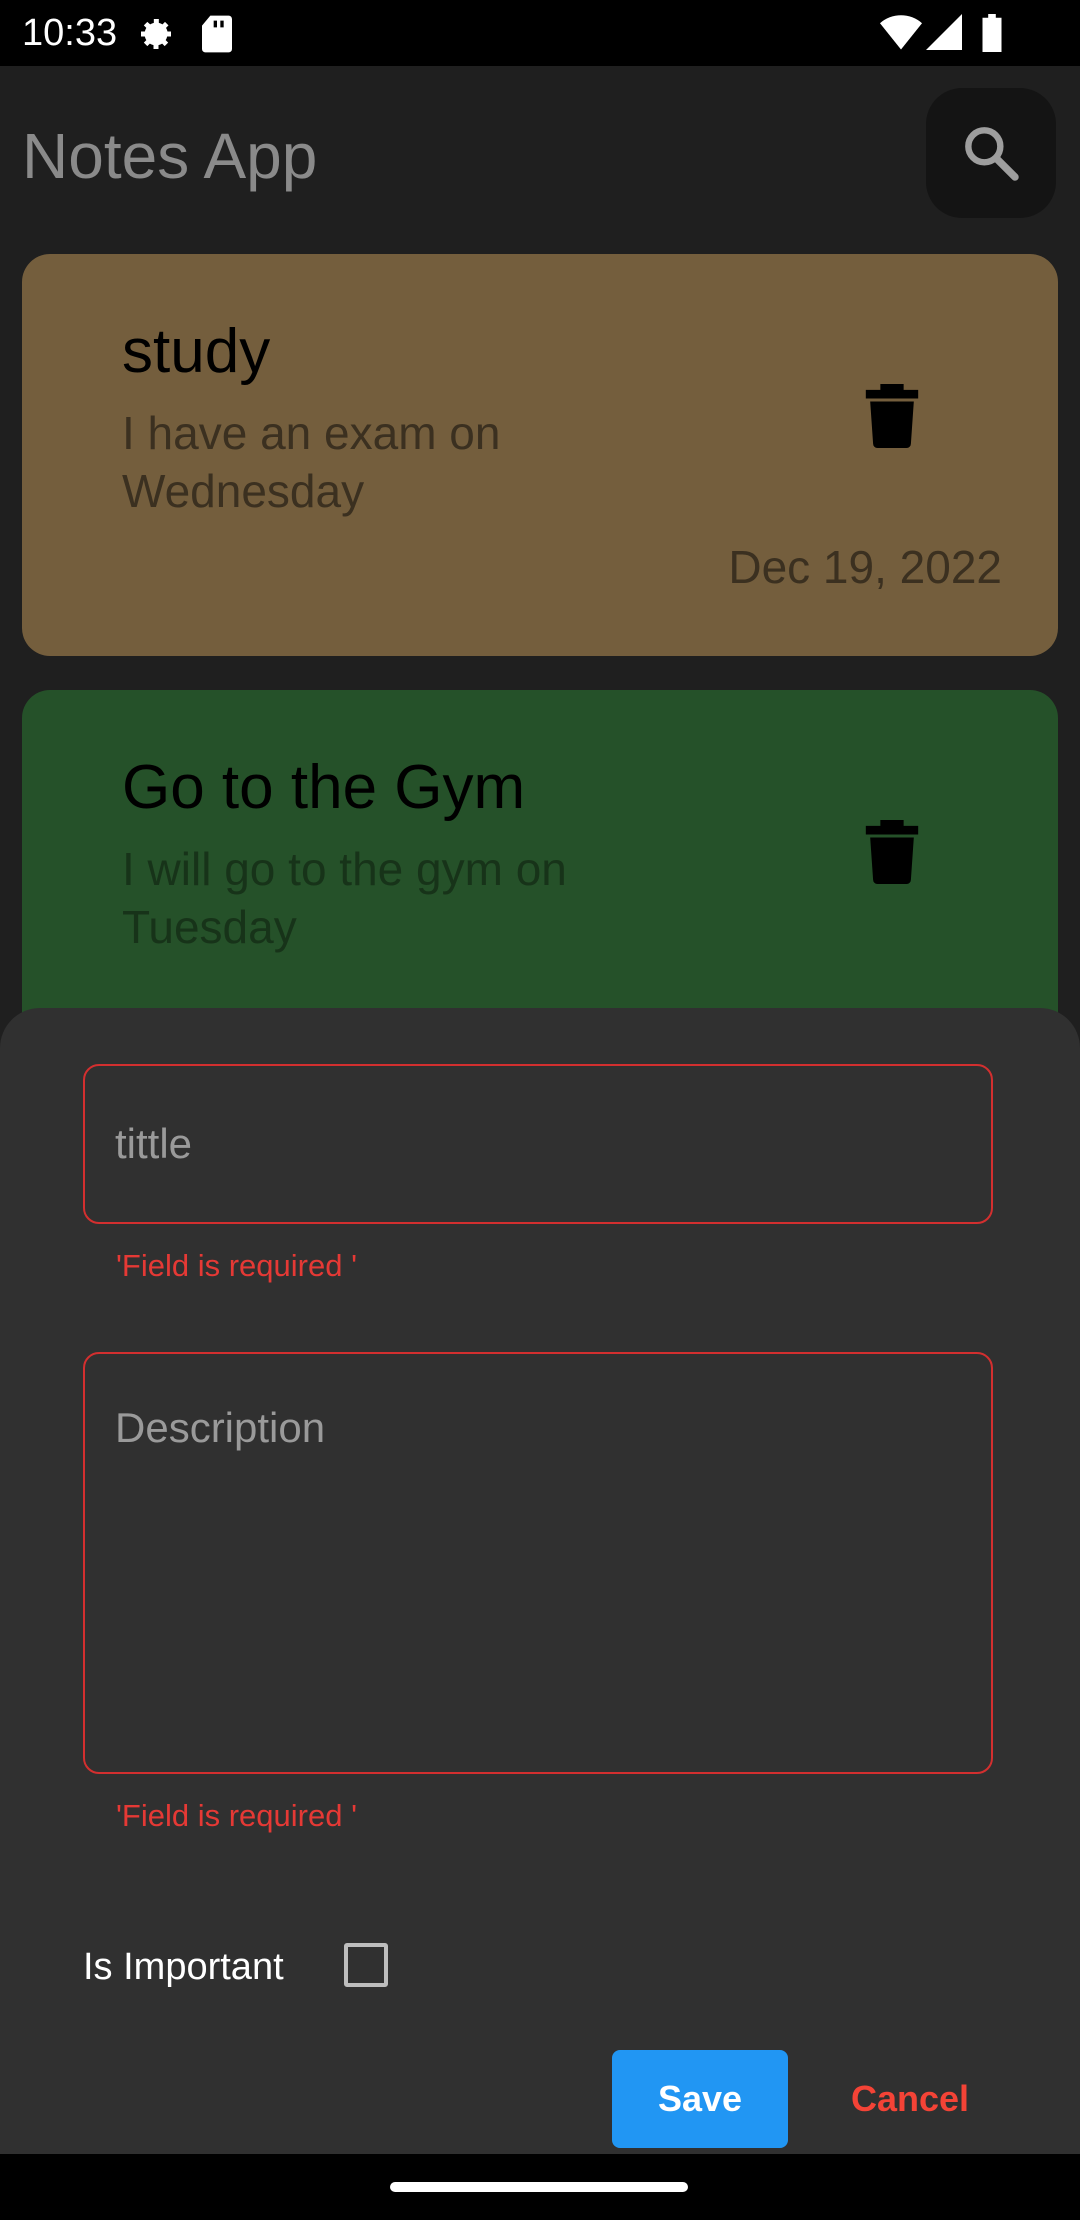  Describe the element at coordinates (170, 156) in the screenshot. I see `app-title: Notes App` at that location.